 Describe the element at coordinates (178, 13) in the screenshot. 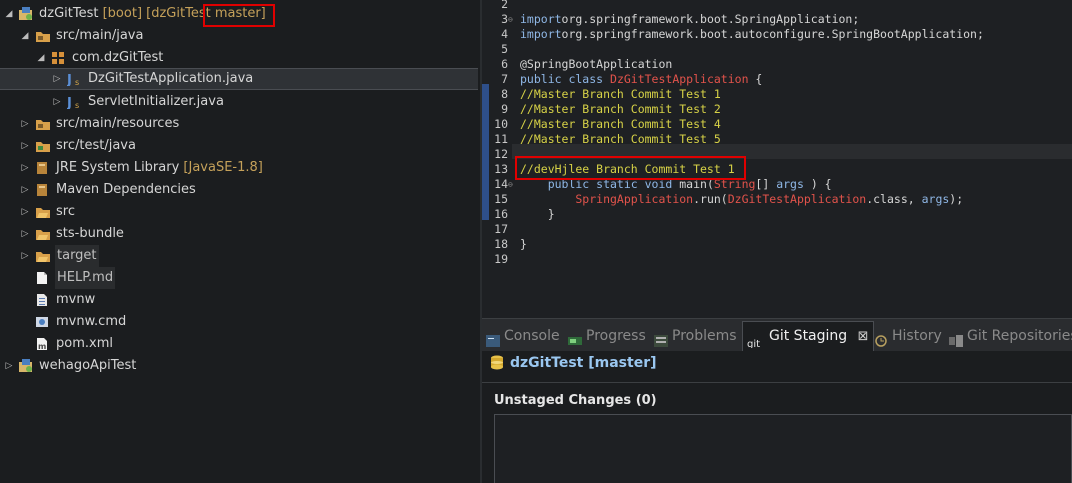

I see `repo-tag: [dzGitTest` at that location.